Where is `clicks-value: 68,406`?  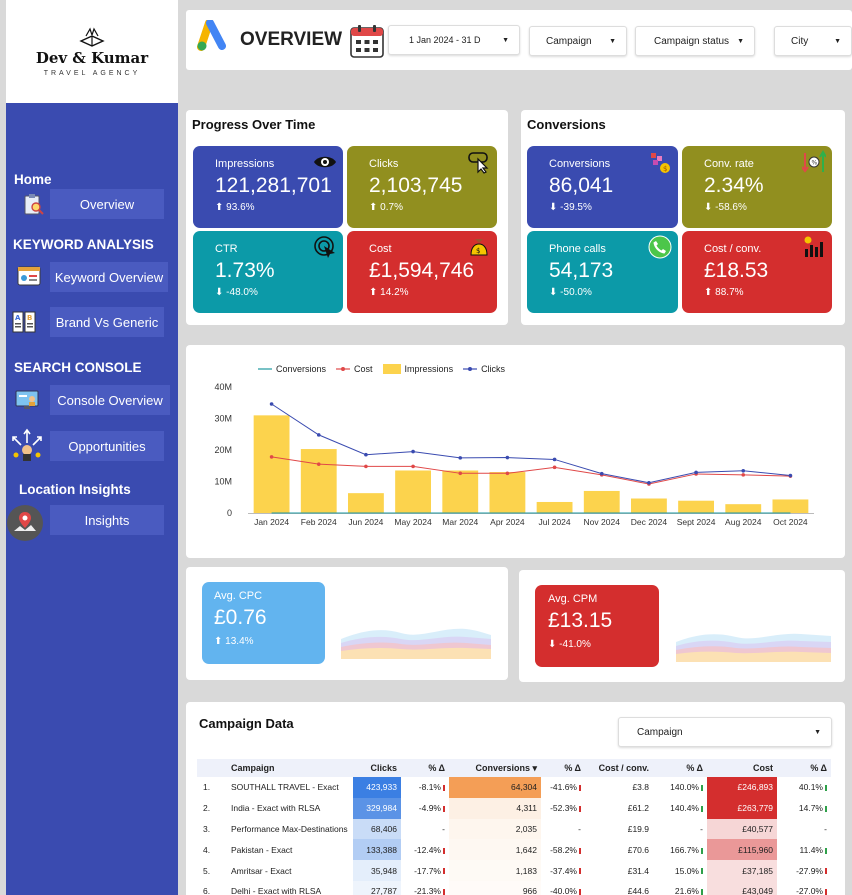
clicks-value: 68,406 is located at coordinates (377, 829).